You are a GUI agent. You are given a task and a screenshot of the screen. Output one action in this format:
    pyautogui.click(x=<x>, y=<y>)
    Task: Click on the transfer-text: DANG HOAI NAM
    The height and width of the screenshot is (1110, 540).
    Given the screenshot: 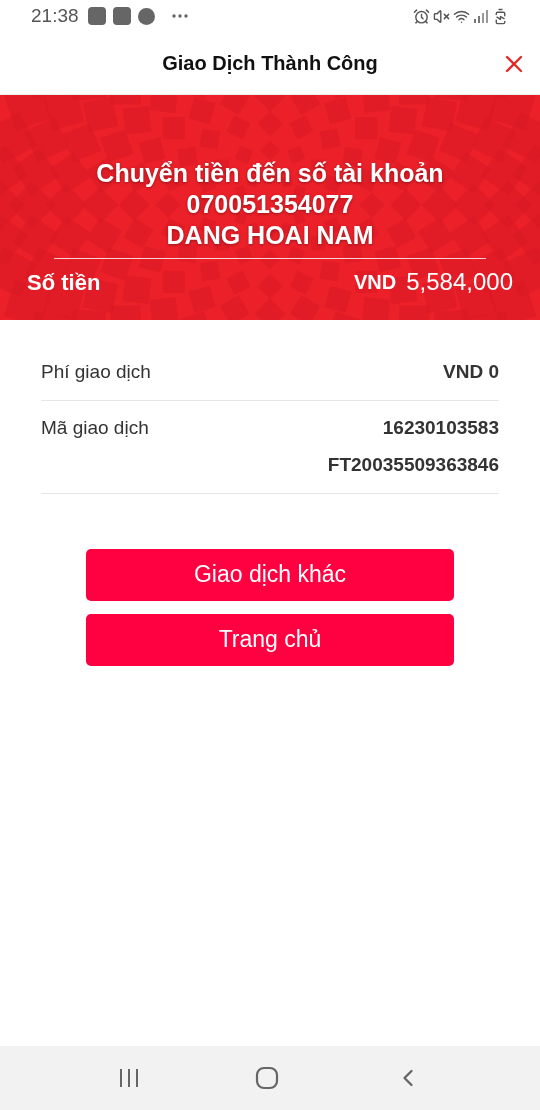 What is the action you would take?
    pyautogui.click(x=270, y=235)
    